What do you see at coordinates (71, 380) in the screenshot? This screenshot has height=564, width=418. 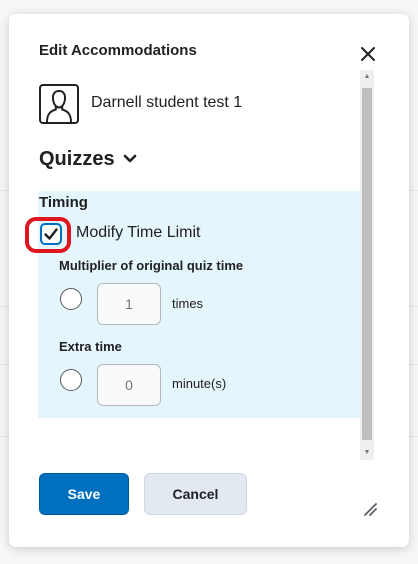 I see `extra-time-radio` at bounding box center [71, 380].